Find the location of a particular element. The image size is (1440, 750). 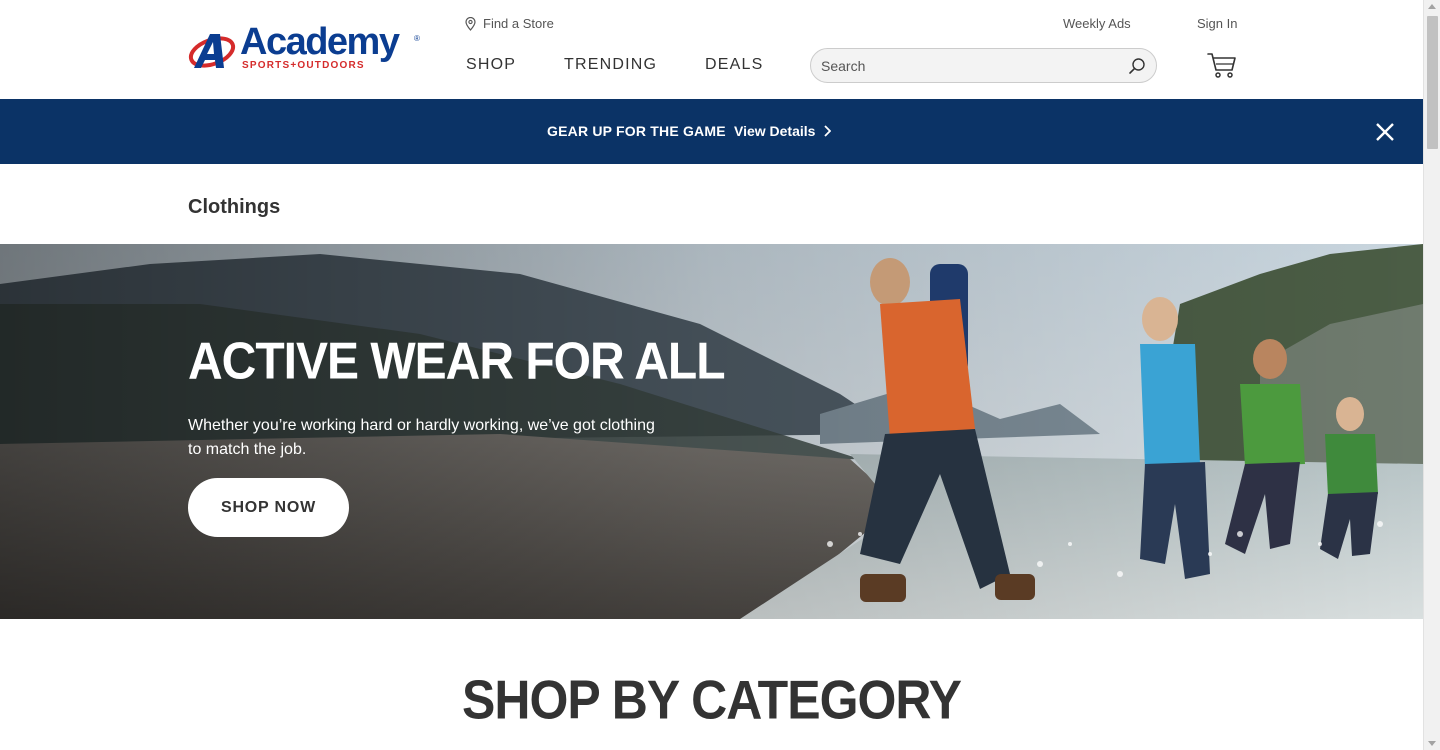

promo-banner: GEAR UP FOR THE GAME View Details is located at coordinates (711, 131).